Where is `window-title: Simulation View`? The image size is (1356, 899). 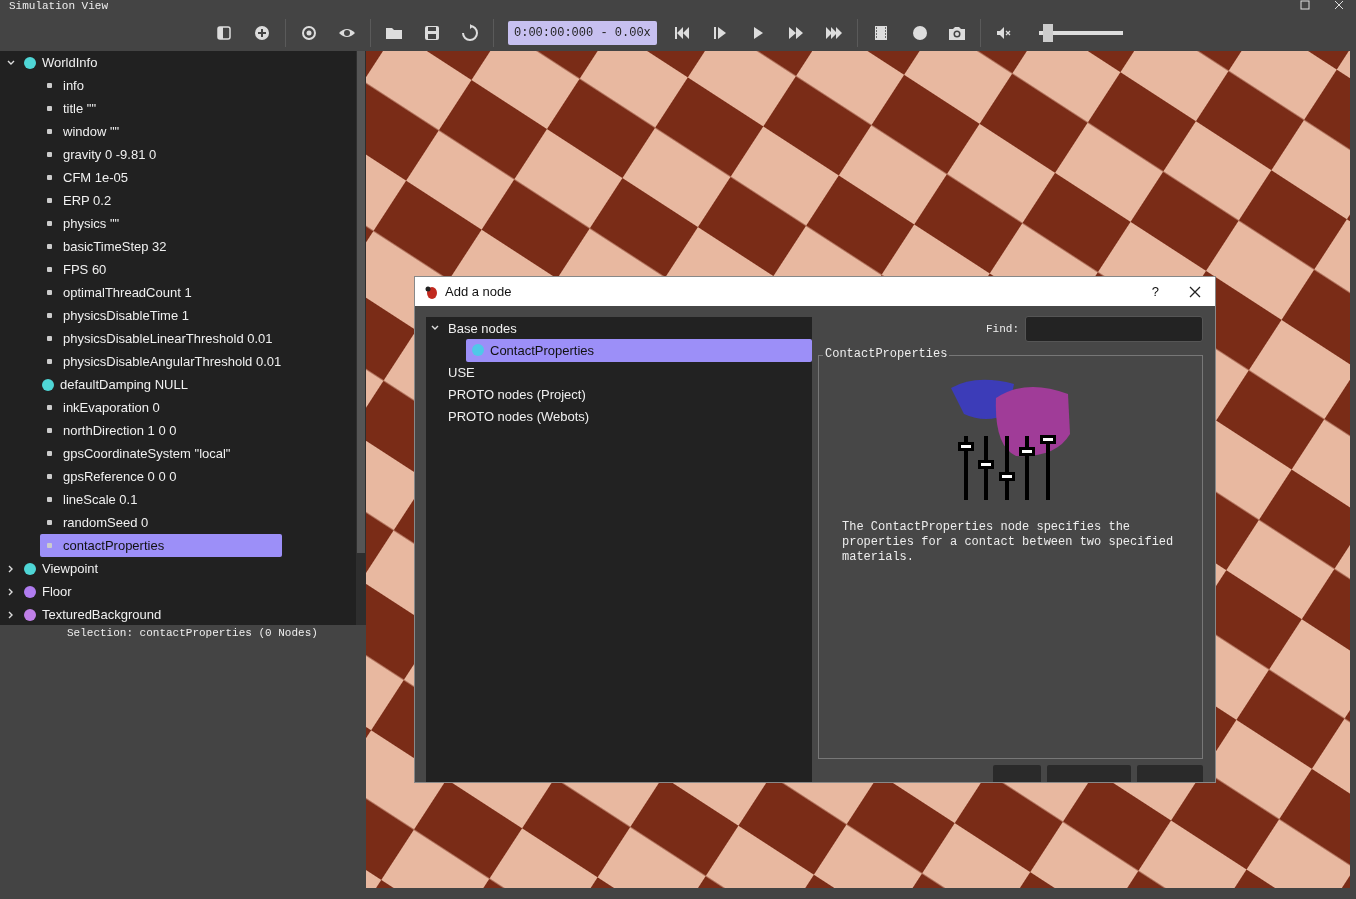 window-title: Simulation View is located at coordinates (59, 6).